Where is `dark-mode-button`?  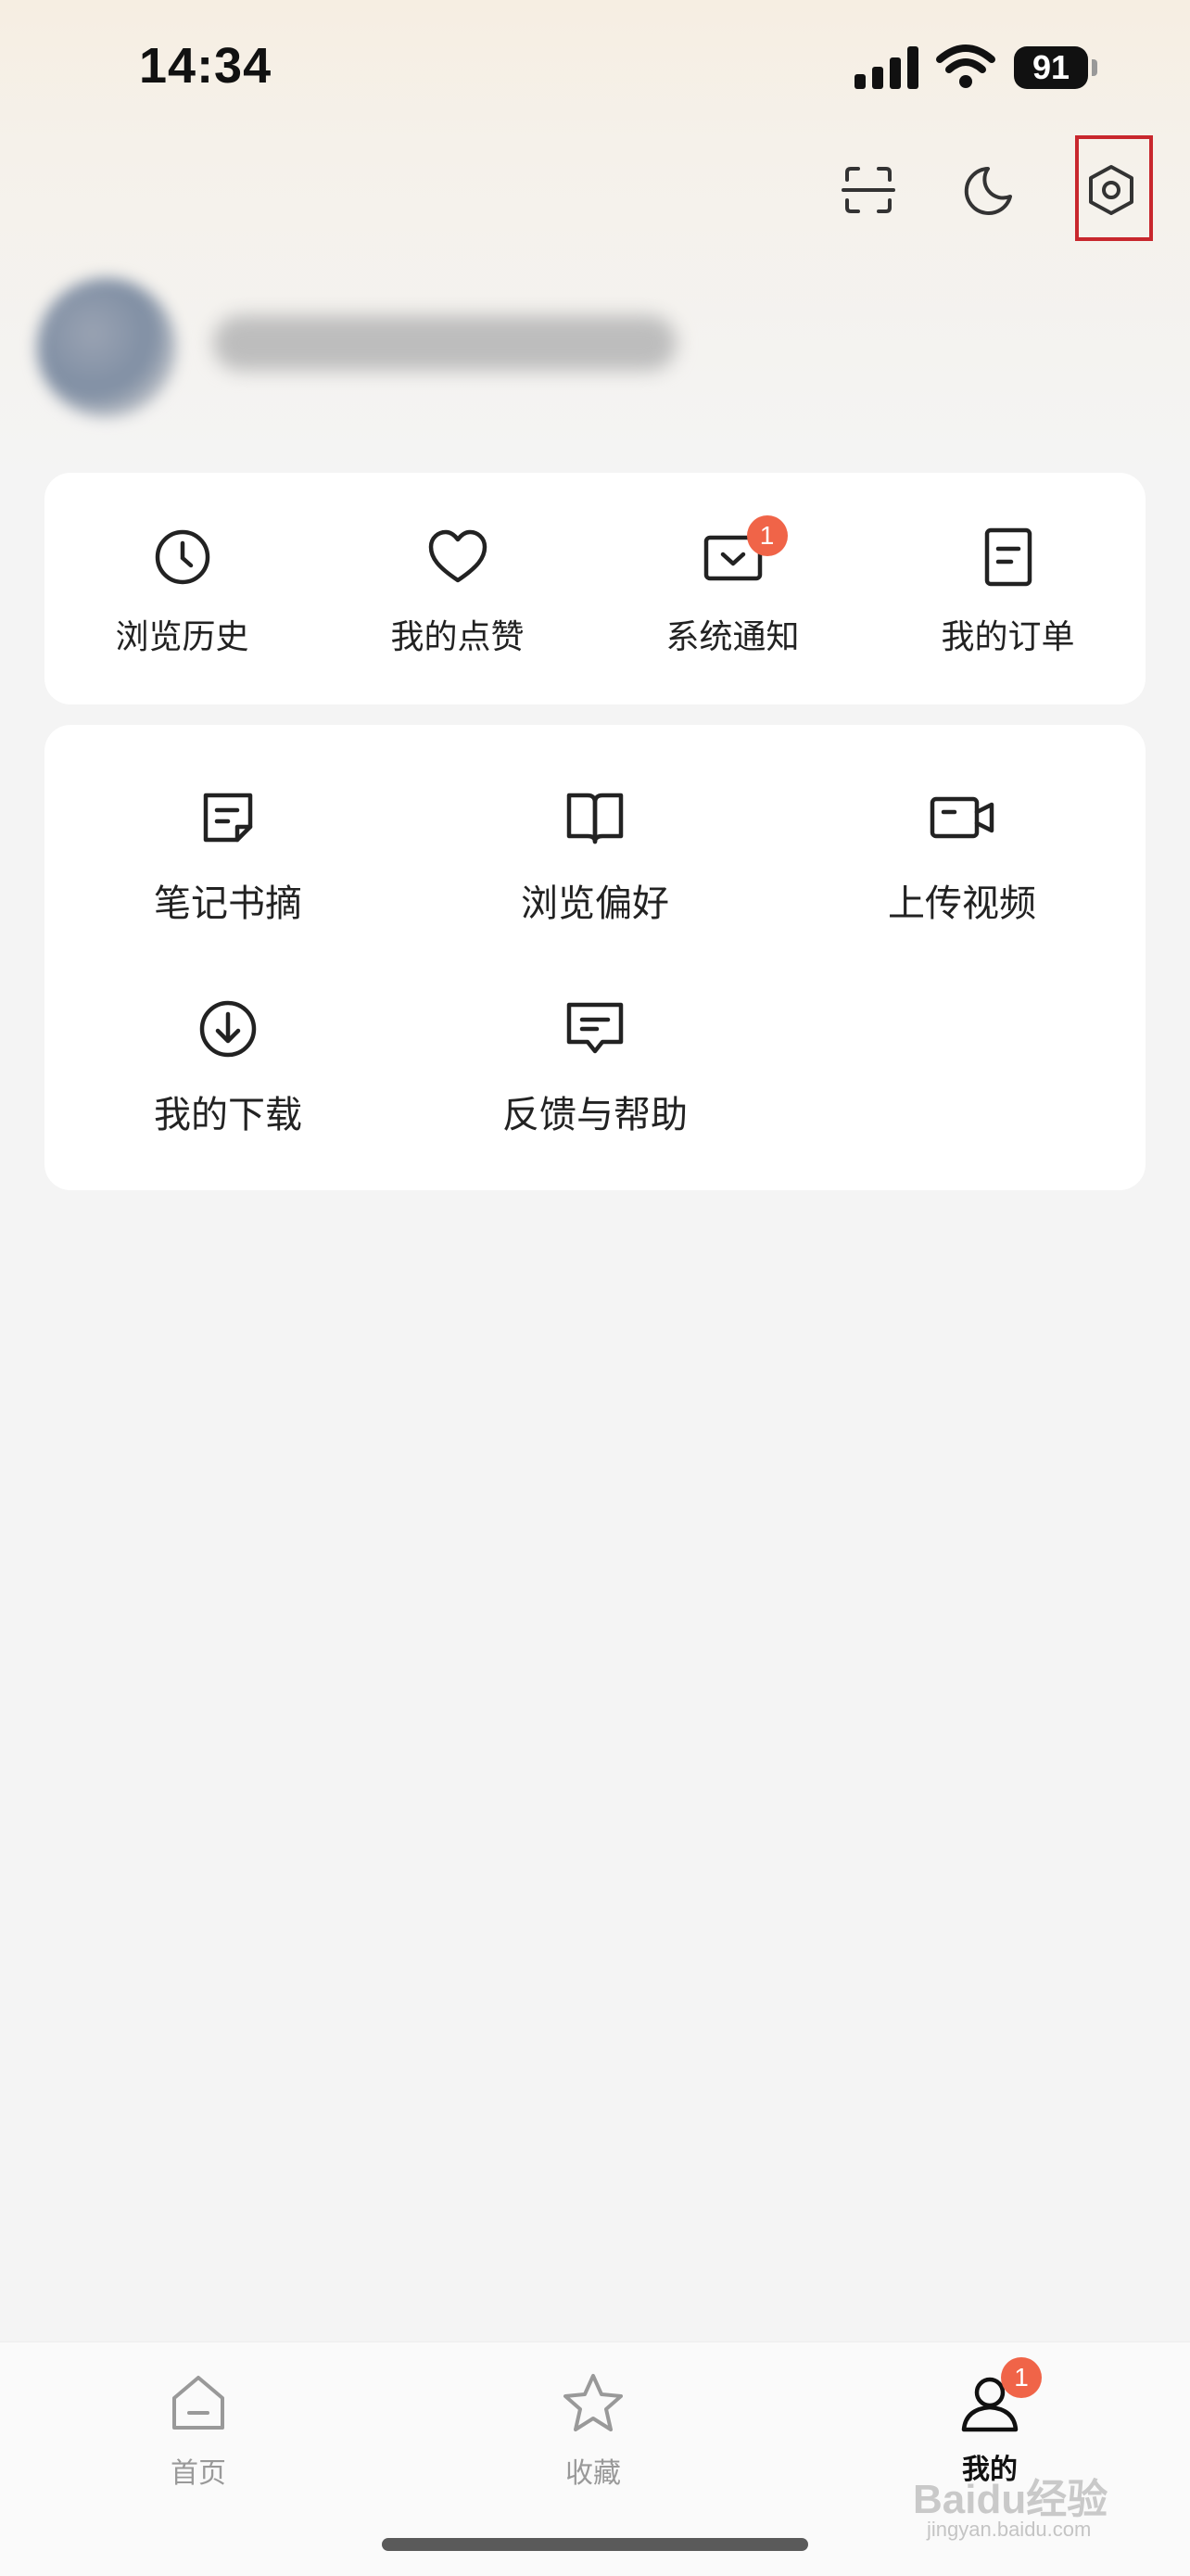 dark-mode-button is located at coordinates (989, 190).